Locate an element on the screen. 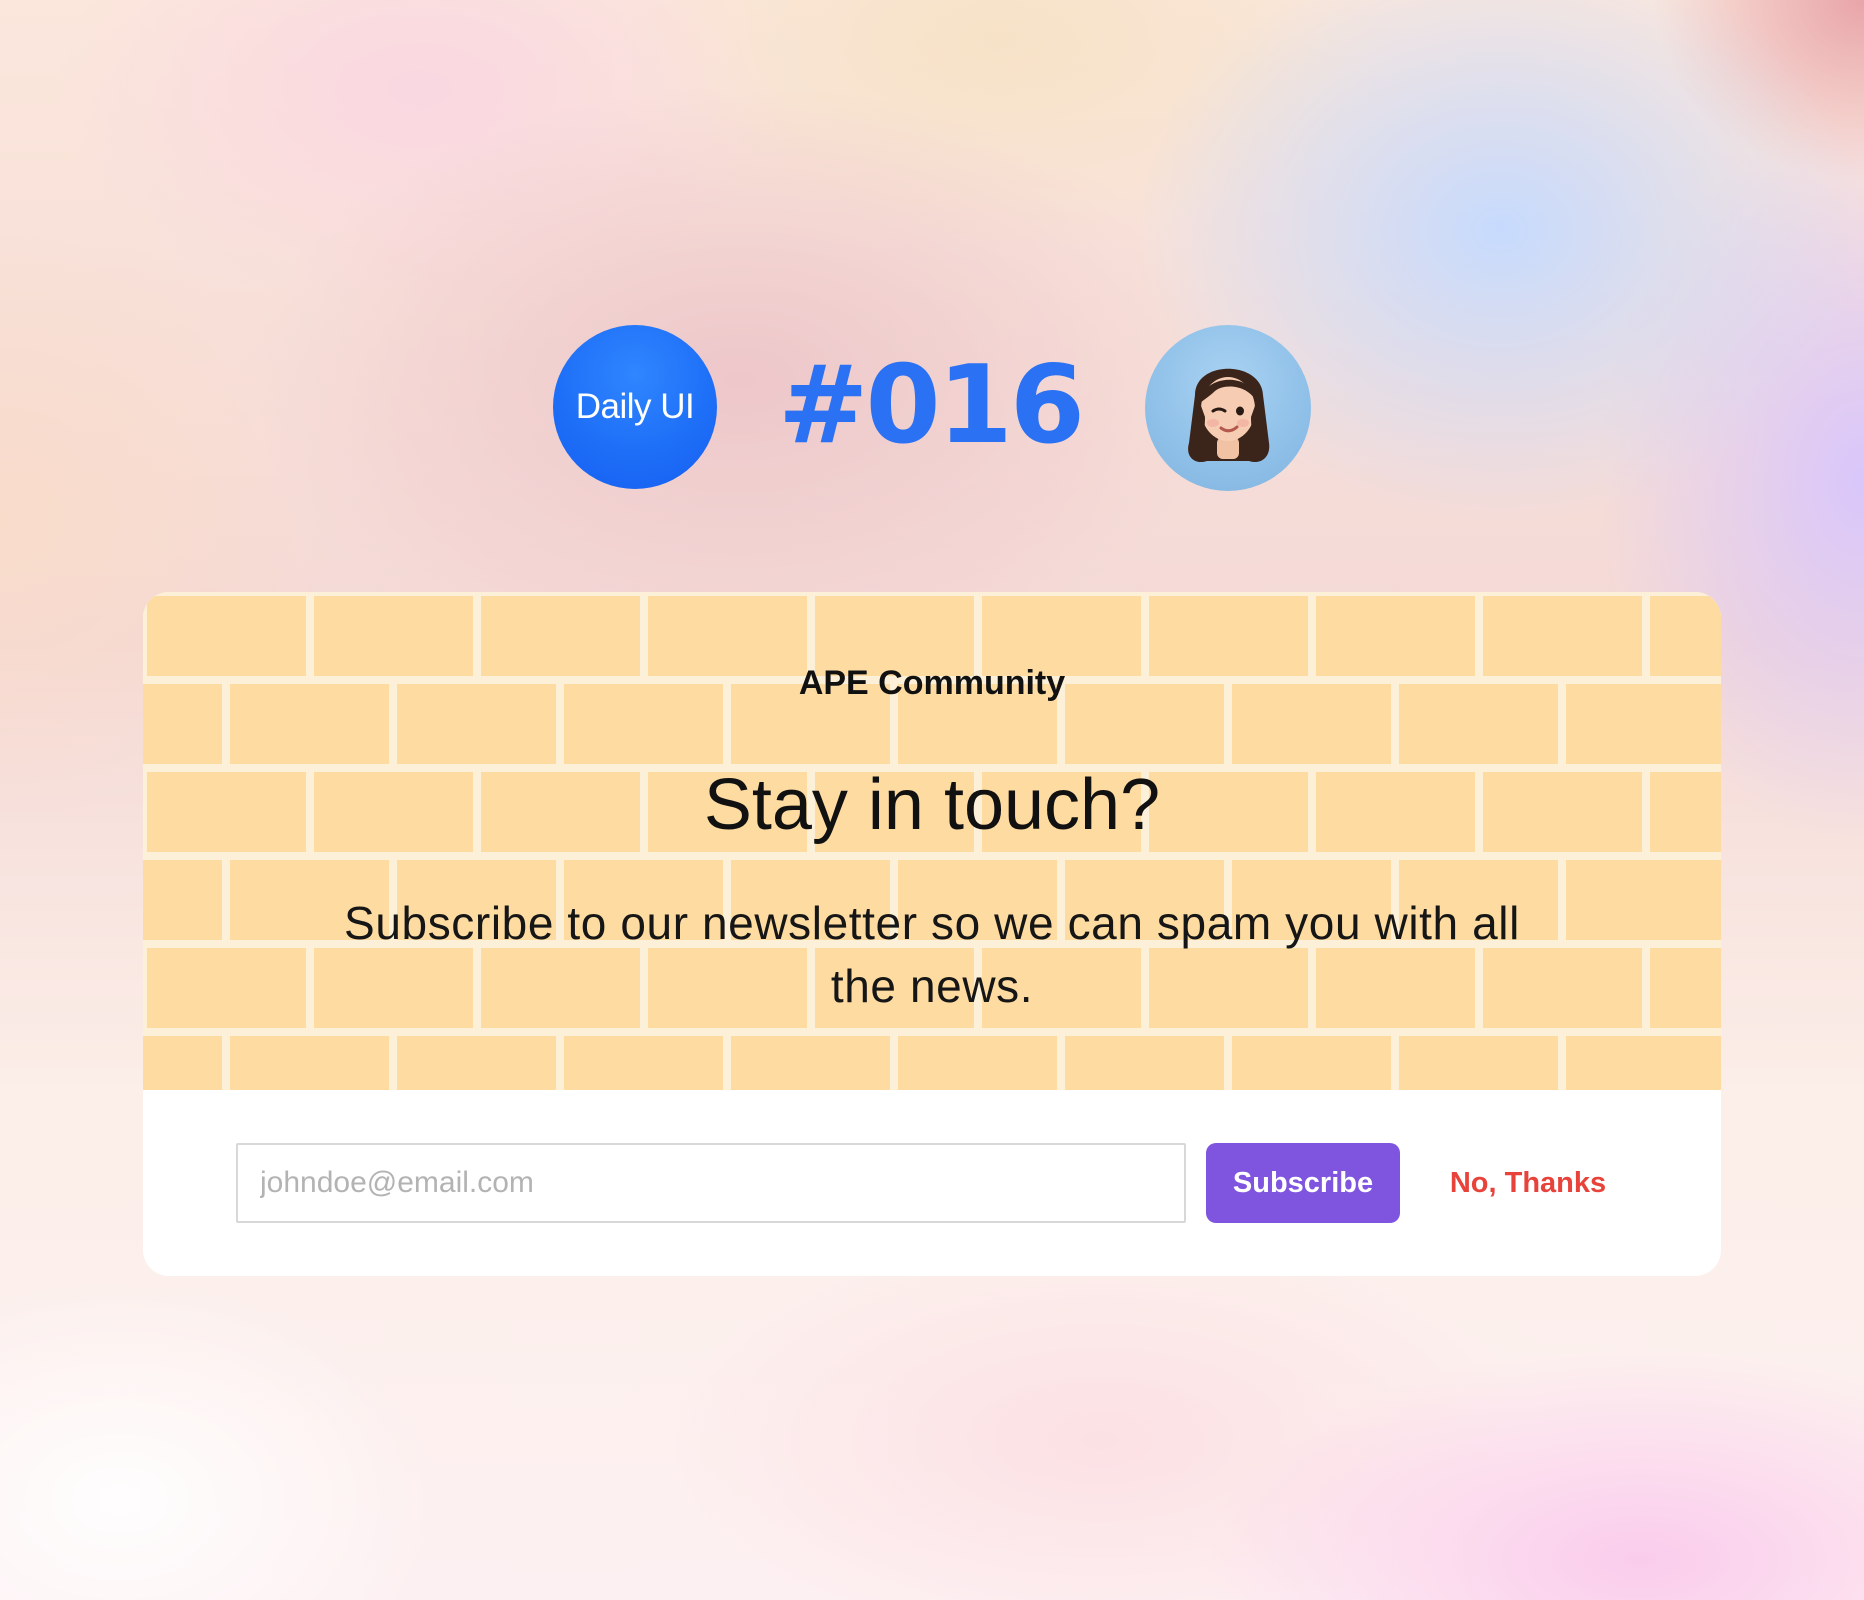 The height and width of the screenshot is (1600, 1864). email-input is located at coordinates (711, 1183).